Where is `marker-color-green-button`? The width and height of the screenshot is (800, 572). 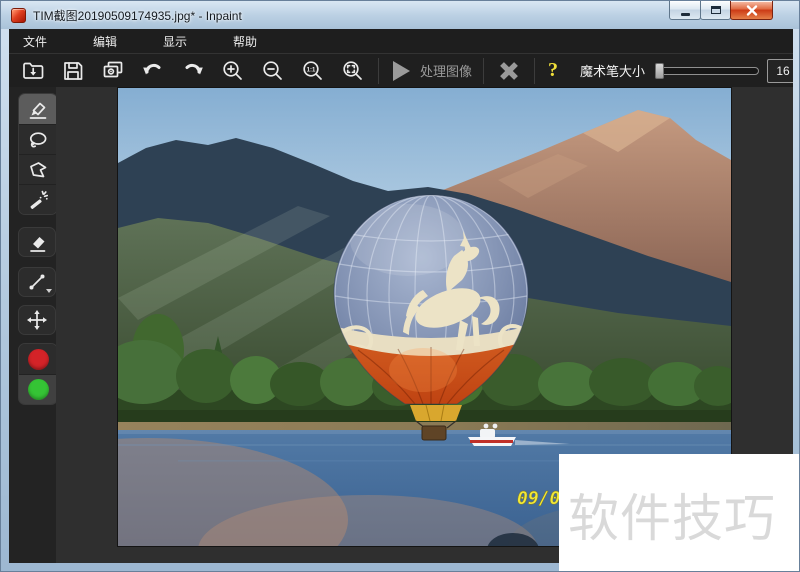 marker-color-green-button is located at coordinates (38, 389).